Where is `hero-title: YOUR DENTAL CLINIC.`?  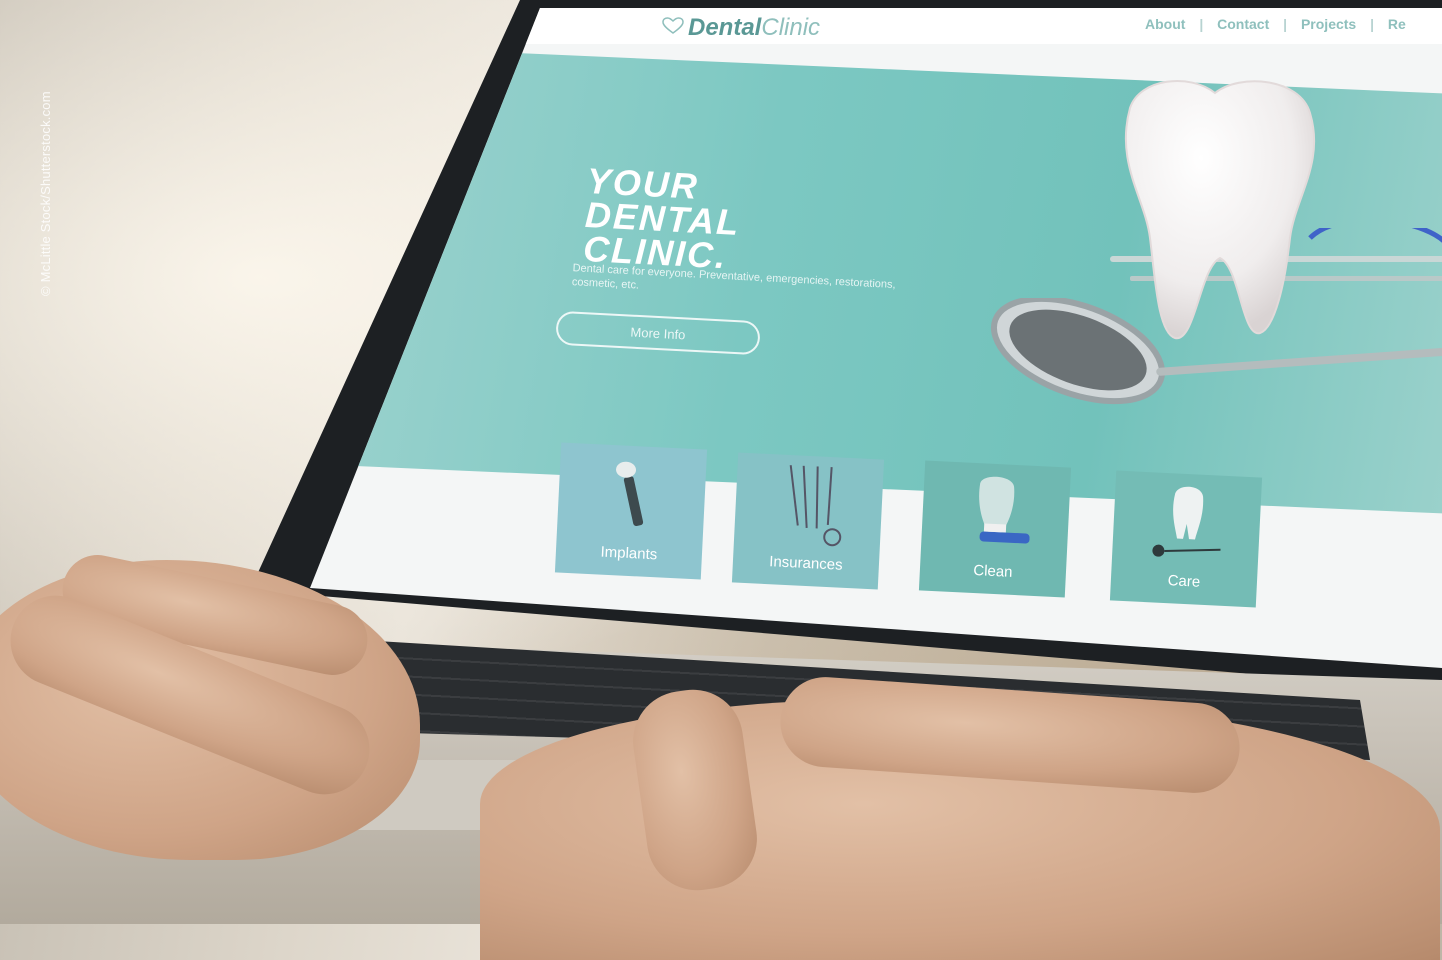
hero-title: YOUR DENTAL CLINIC. is located at coordinates (662, 218).